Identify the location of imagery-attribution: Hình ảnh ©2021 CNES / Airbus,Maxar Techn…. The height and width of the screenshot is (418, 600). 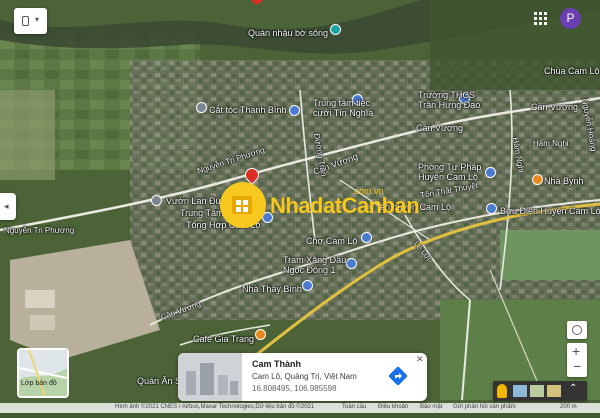
(215, 407).